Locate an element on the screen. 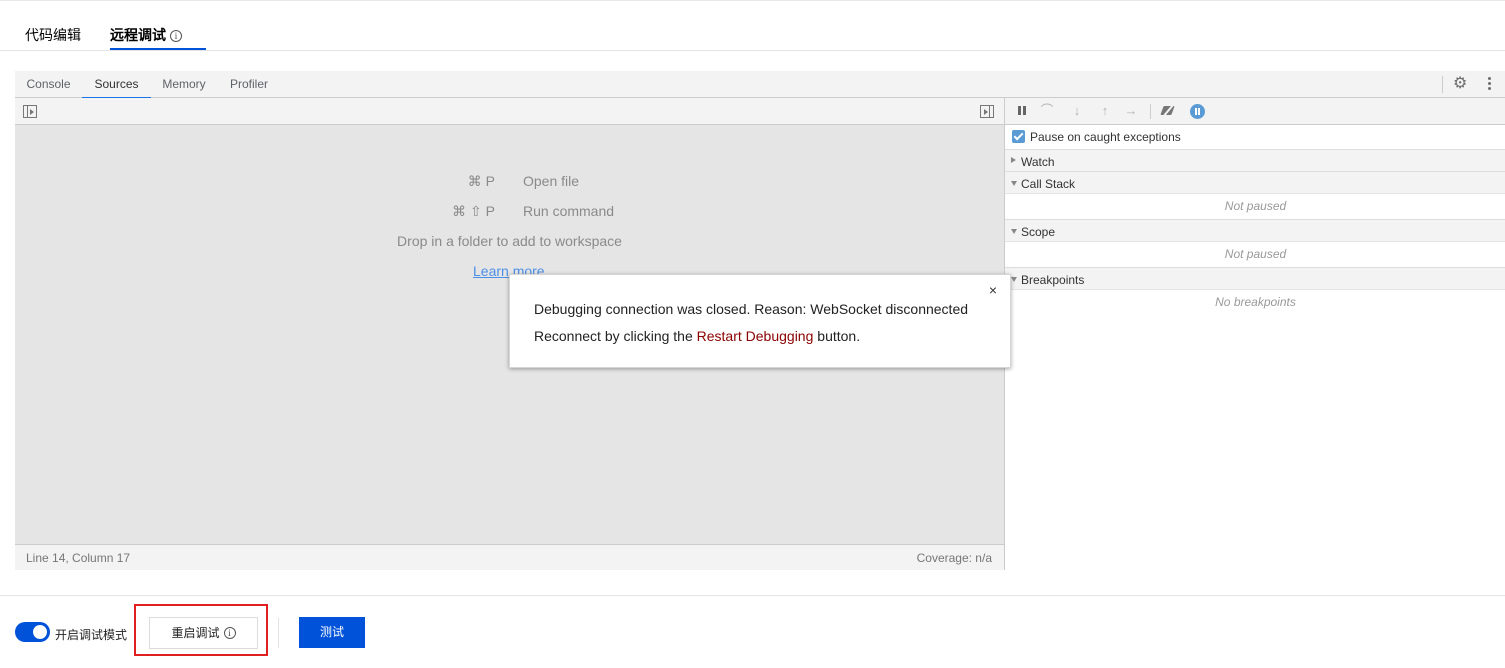 This screenshot has width=1505, height=668. tab-code-edit: 代码编辑 is located at coordinates (60, 26).